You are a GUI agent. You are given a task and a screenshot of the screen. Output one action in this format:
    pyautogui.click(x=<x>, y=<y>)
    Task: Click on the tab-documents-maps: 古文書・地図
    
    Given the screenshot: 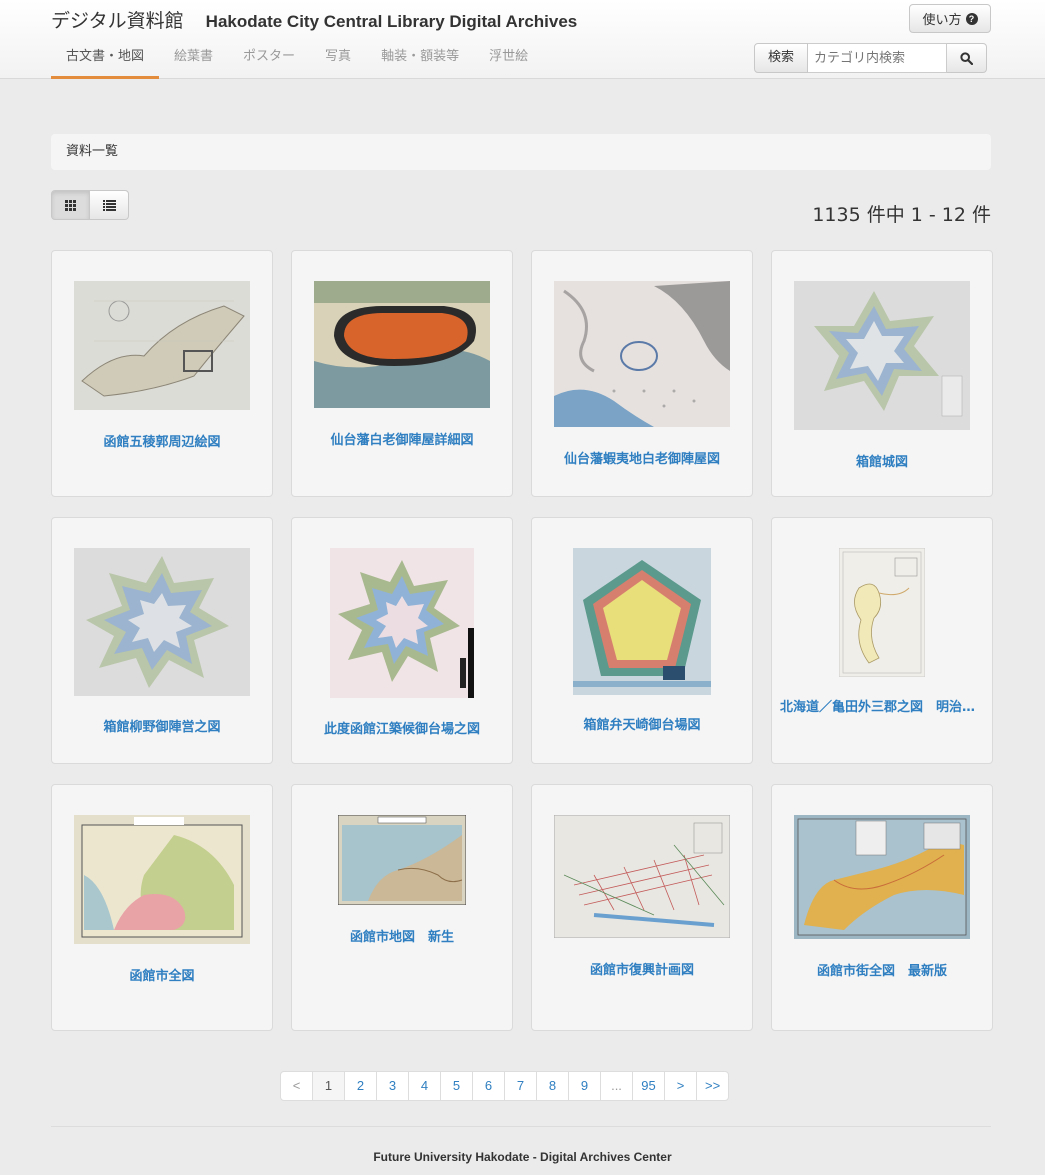 What is the action you would take?
    pyautogui.click(x=105, y=58)
    